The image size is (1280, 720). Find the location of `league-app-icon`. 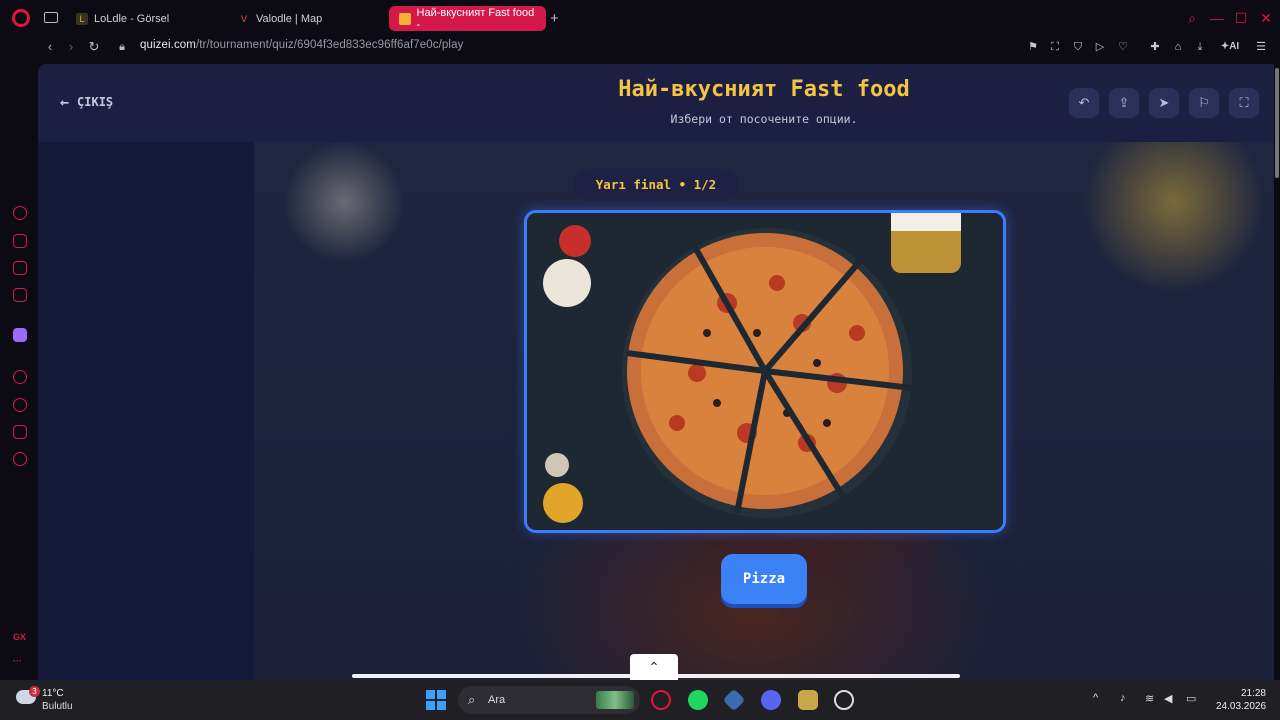

league-app-icon is located at coordinates (808, 700).